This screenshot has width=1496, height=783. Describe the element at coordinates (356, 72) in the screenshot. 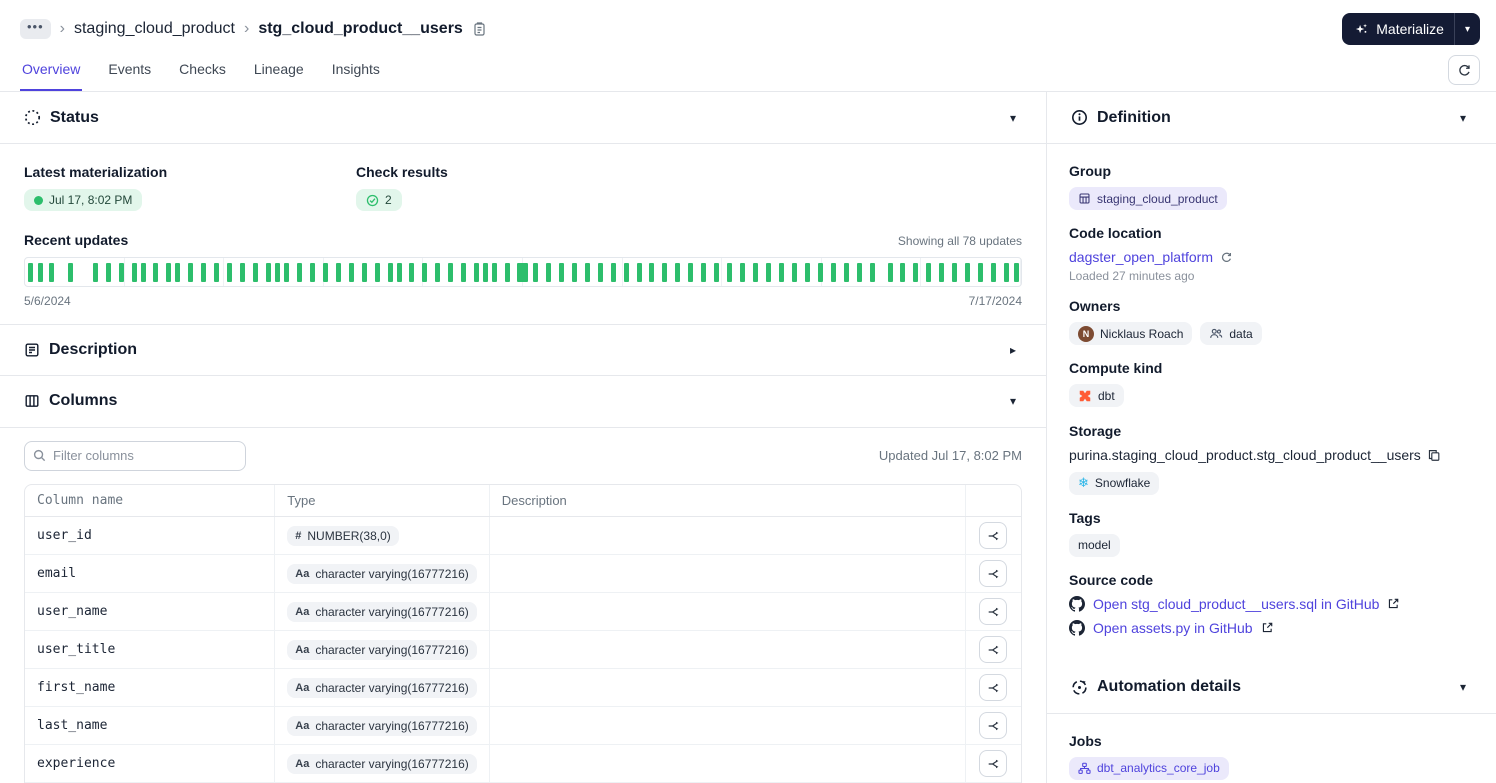

I see `tab-insights: Insights` at that location.